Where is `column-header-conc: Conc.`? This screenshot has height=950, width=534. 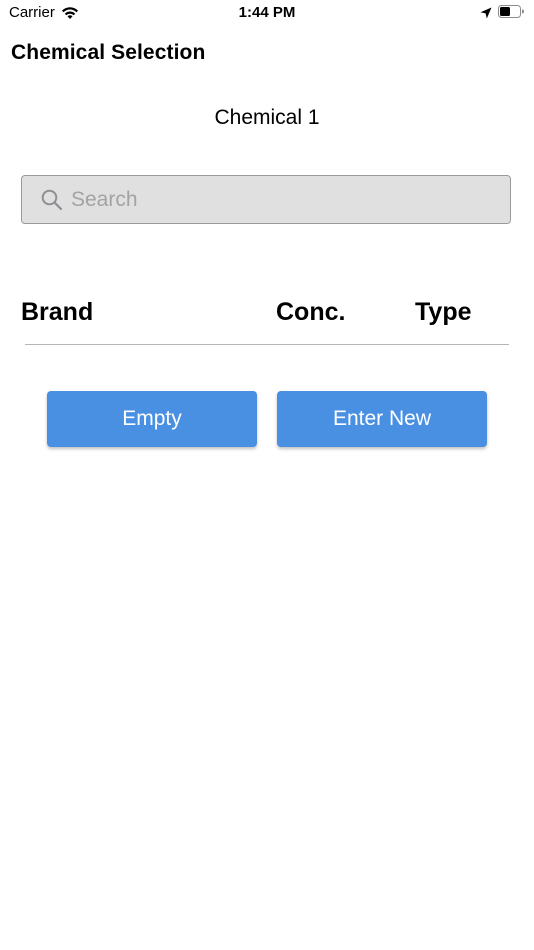
column-header-conc: Conc. is located at coordinates (310, 312).